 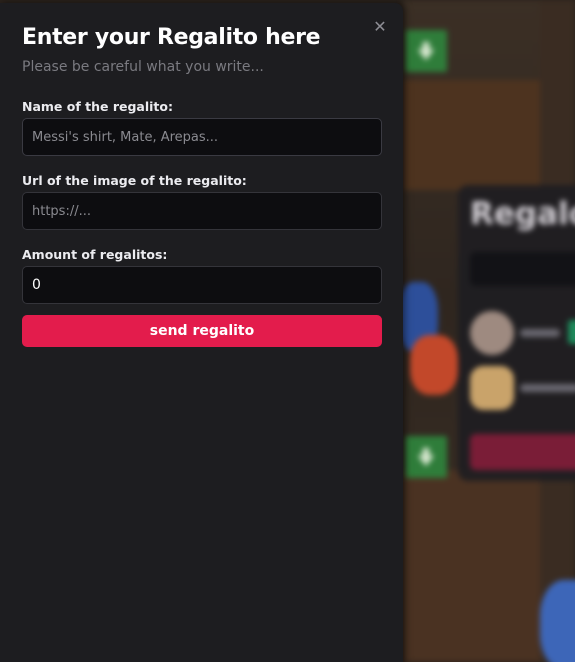 What do you see at coordinates (202, 211) in the screenshot?
I see `image-url-input` at bounding box center [202, 211].